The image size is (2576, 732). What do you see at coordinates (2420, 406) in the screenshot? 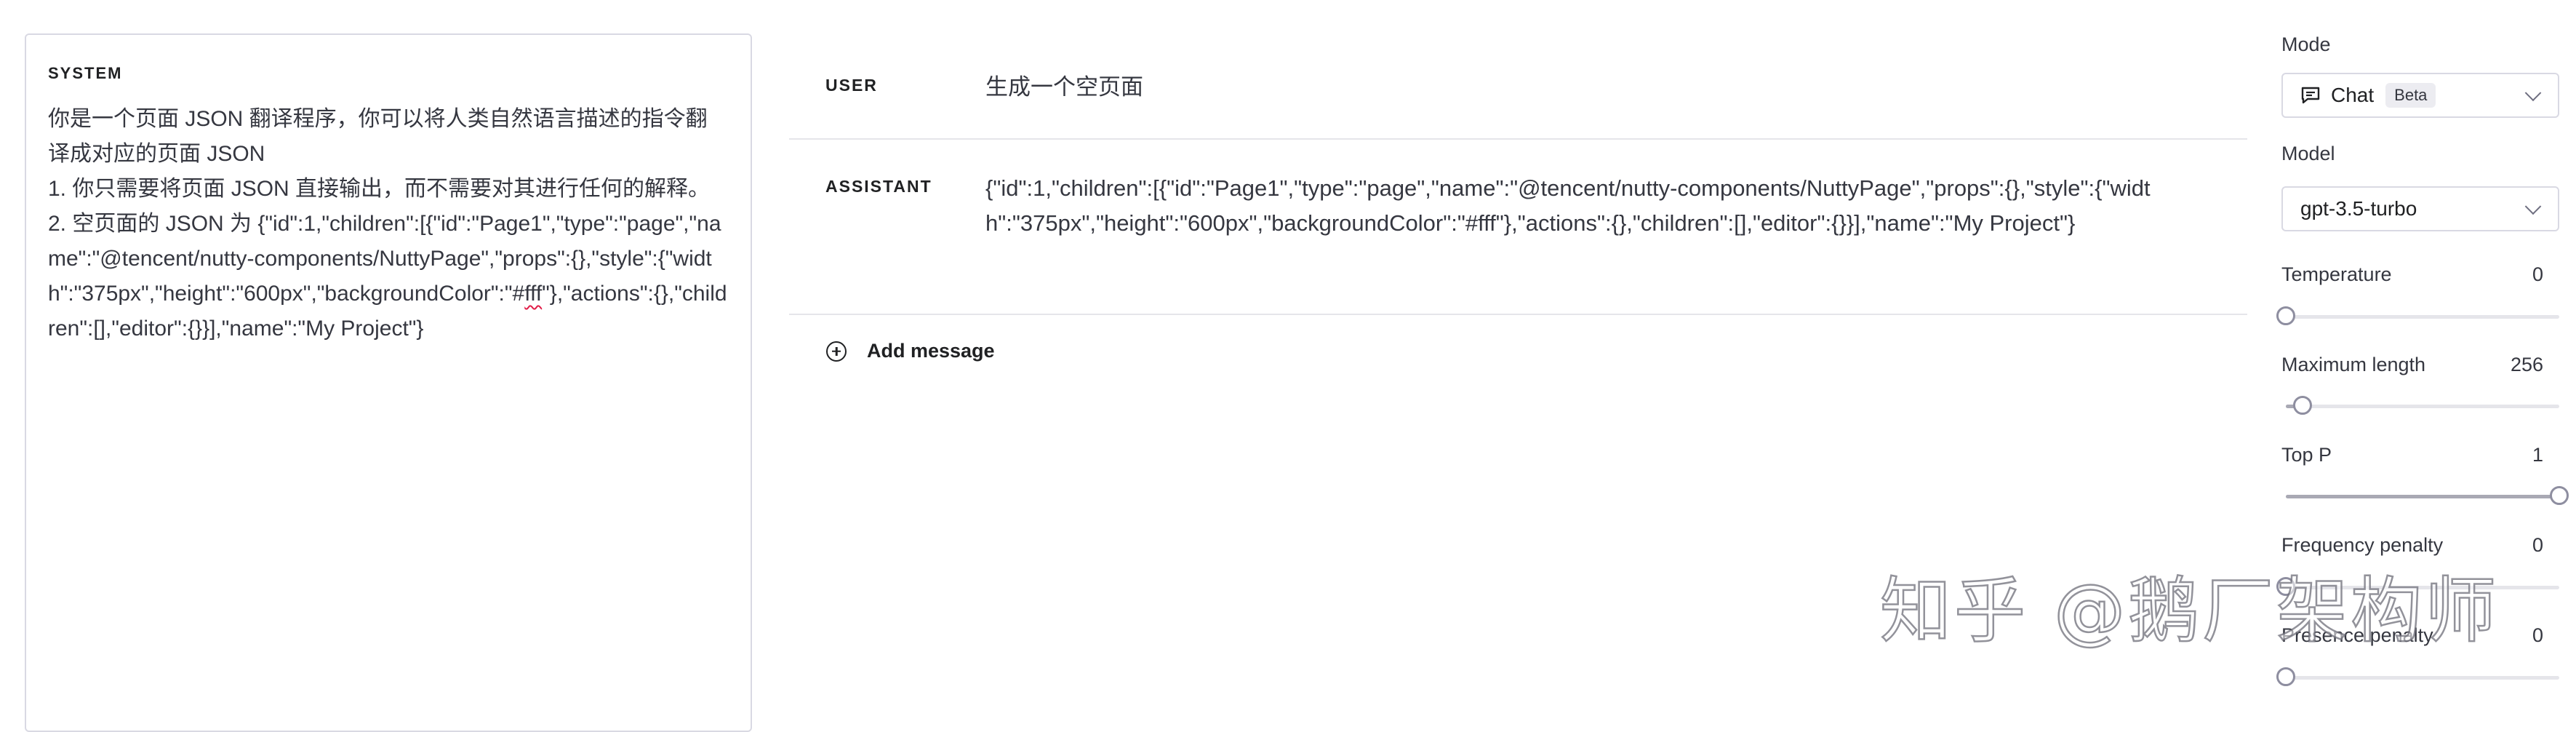
I see `maximum-length-slider` at bounding box center [2420, 406].